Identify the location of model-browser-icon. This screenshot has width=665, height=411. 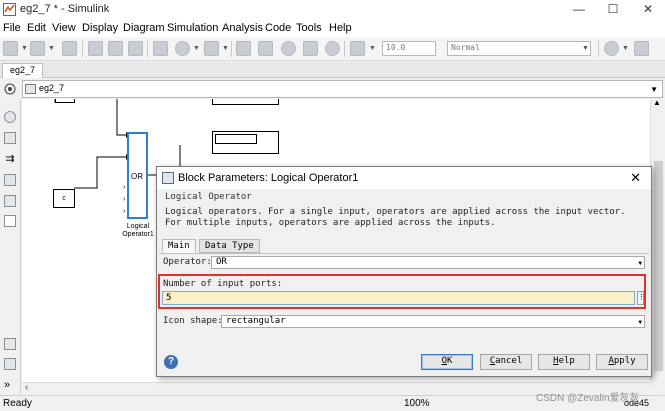
(10, 364).